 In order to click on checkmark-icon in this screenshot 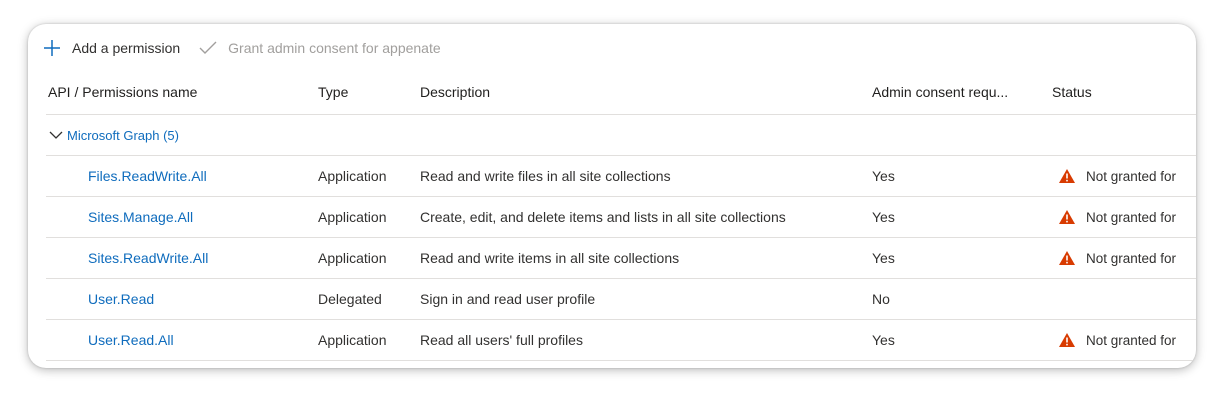, I will do `click(208, 48)`.